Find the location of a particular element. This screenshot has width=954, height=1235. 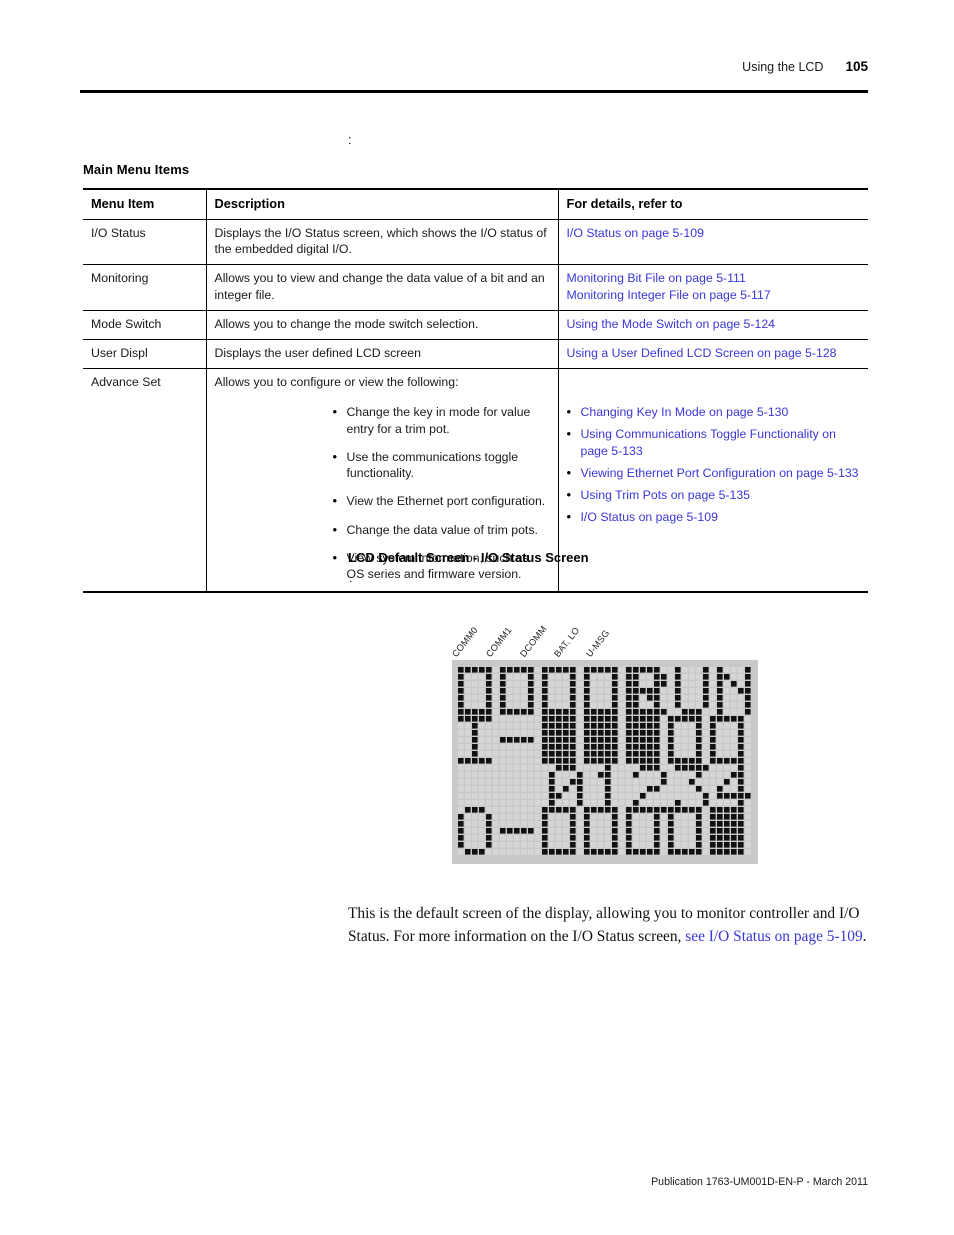

cell-menu-item: Advance Set is located at coordinates (145, 481).